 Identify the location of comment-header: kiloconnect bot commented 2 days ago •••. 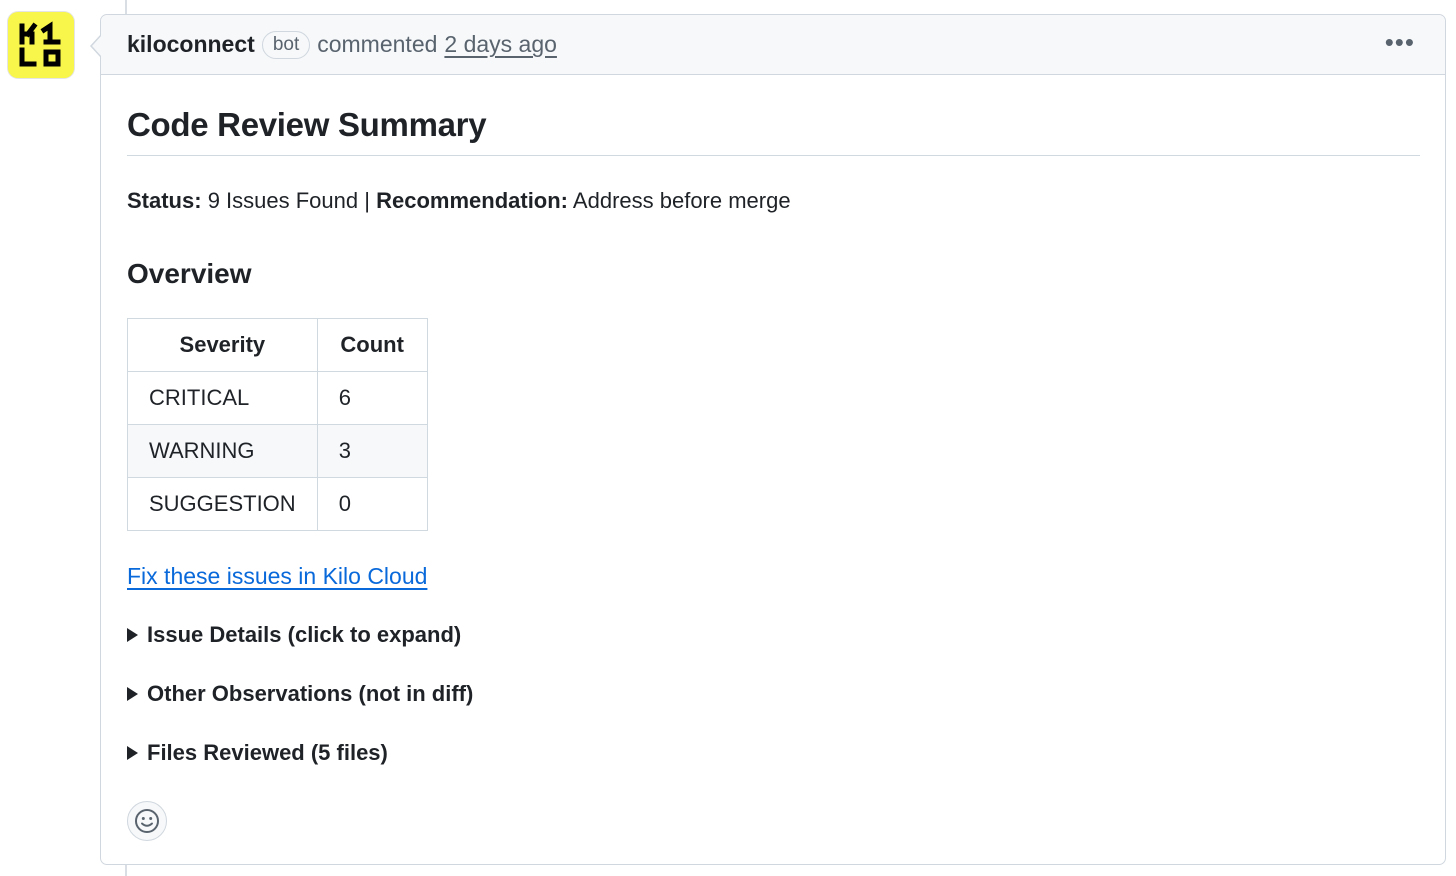
(773, 45).